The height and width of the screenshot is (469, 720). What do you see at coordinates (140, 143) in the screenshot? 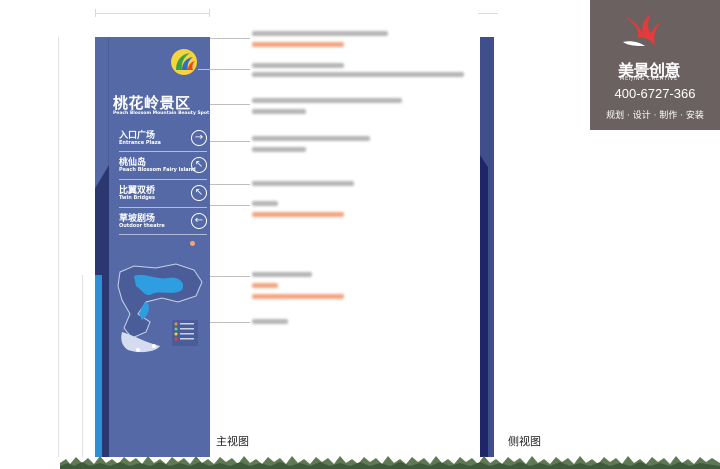
I see `destination-name-english: Entrance Plaza` at bounding box center [140, 143].